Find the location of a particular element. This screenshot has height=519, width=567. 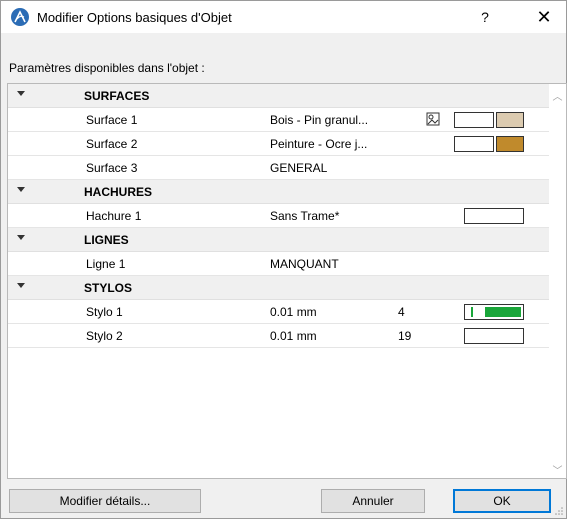

pen-color-fill is located at coordinates (503, 312).